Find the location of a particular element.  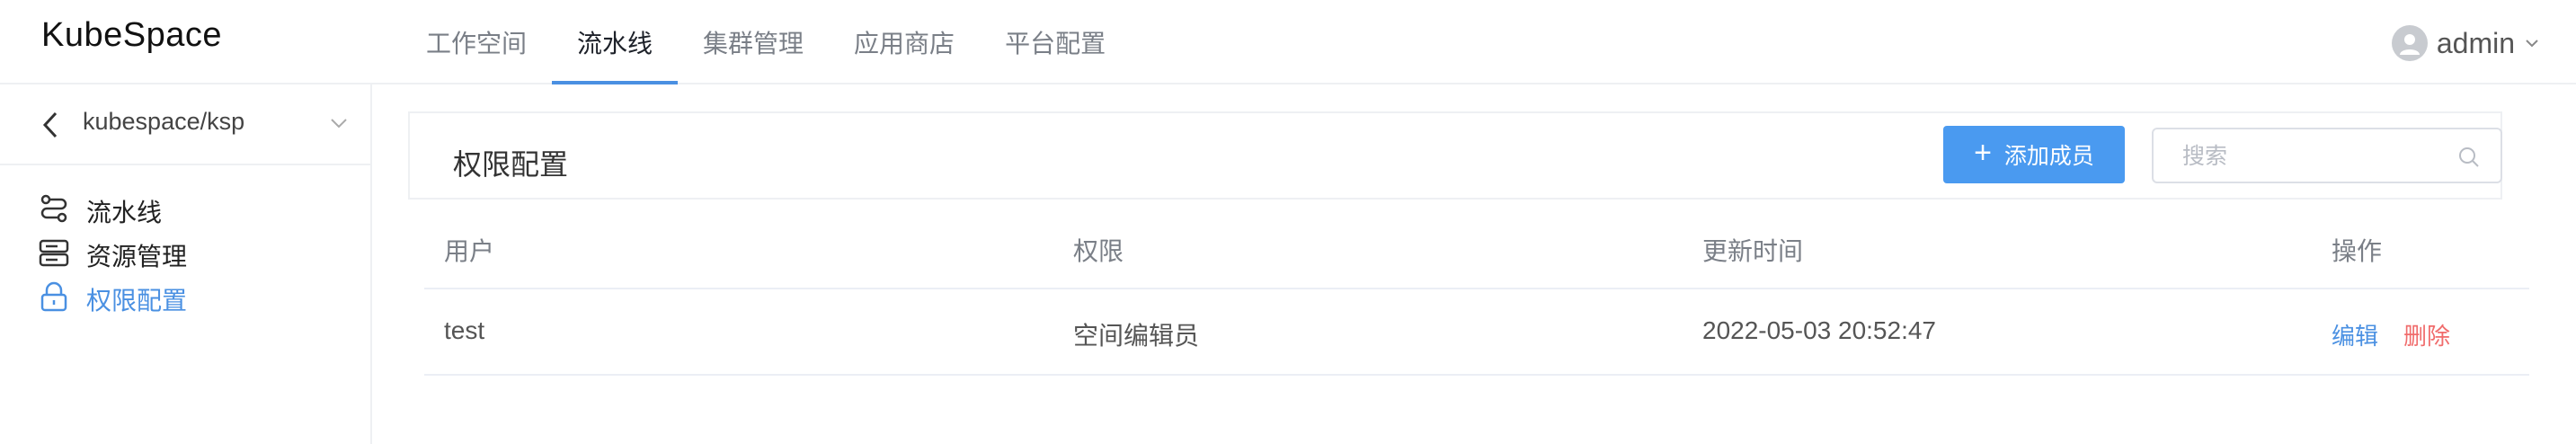

sidebar-item-permissions: 权限配置 is located at coordinates (185, 296).